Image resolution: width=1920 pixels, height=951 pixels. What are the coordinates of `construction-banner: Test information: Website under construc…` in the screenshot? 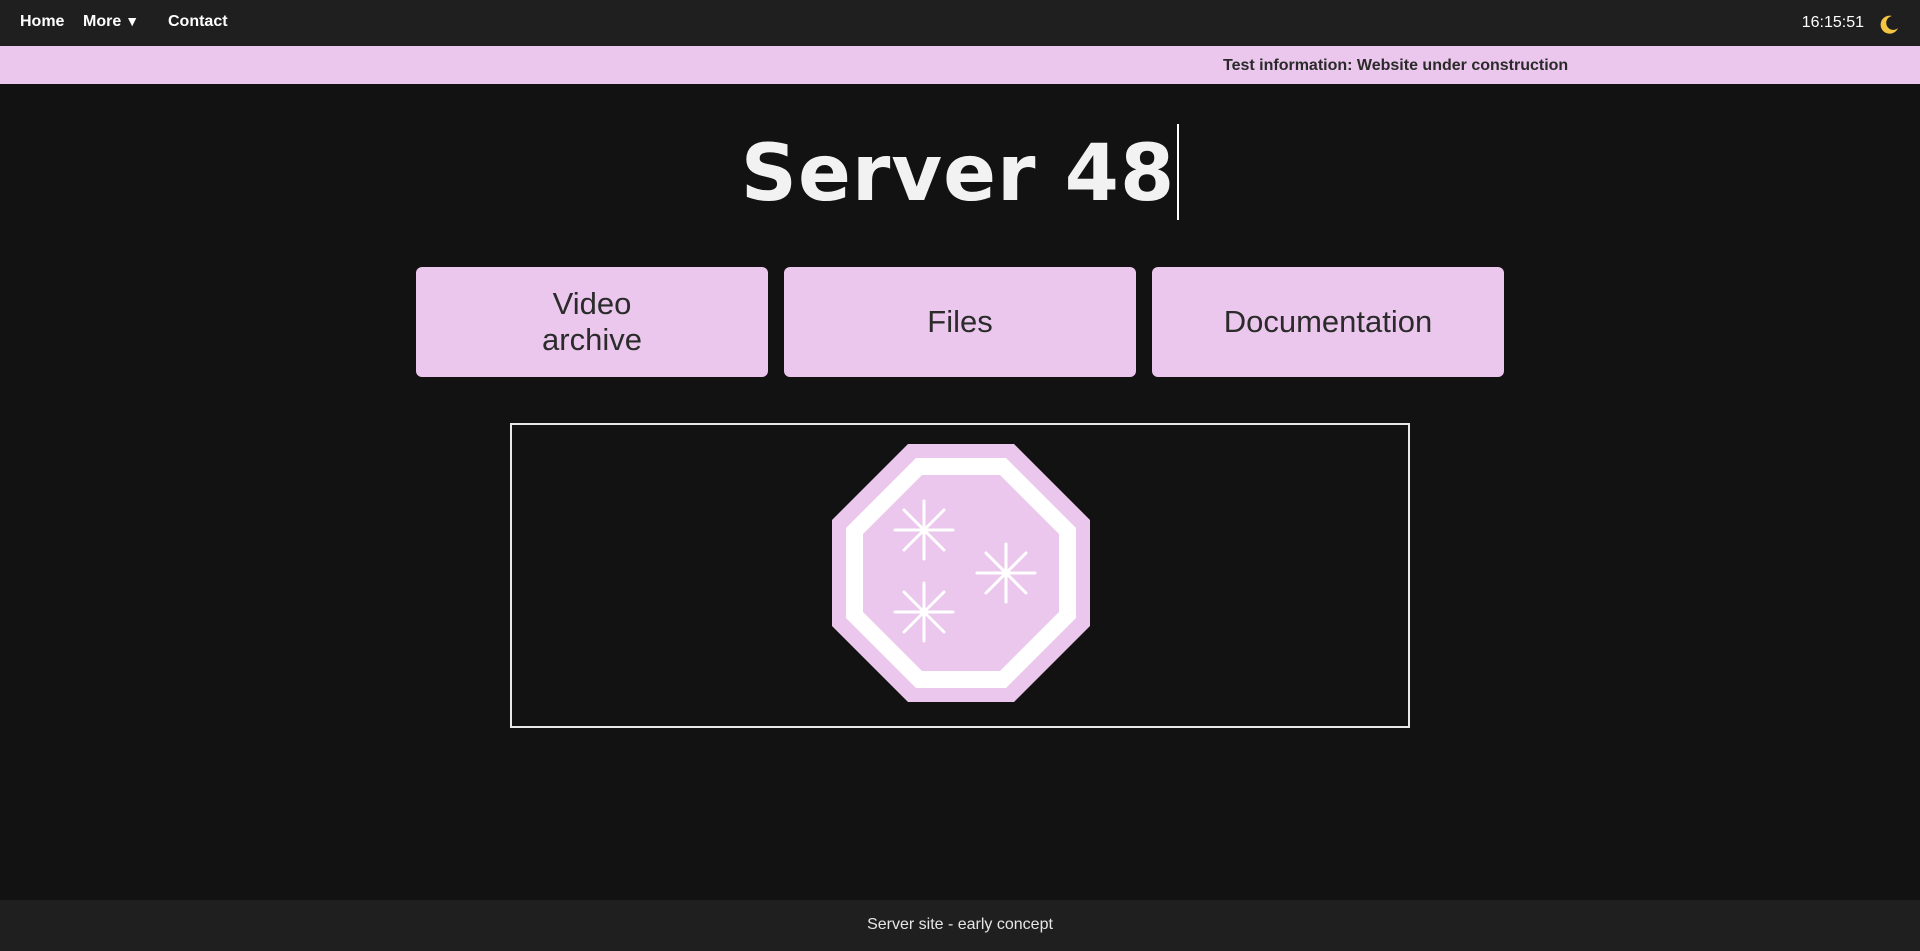 It's located at (960, 65).